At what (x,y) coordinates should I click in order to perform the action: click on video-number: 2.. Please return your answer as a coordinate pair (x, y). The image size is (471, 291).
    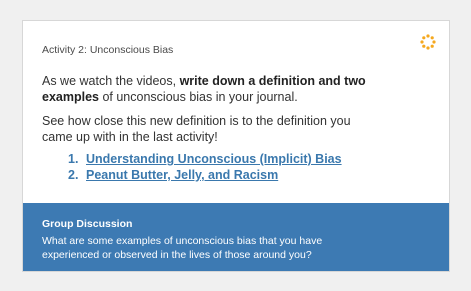
    Looking at the image, I should click on (73, 175).